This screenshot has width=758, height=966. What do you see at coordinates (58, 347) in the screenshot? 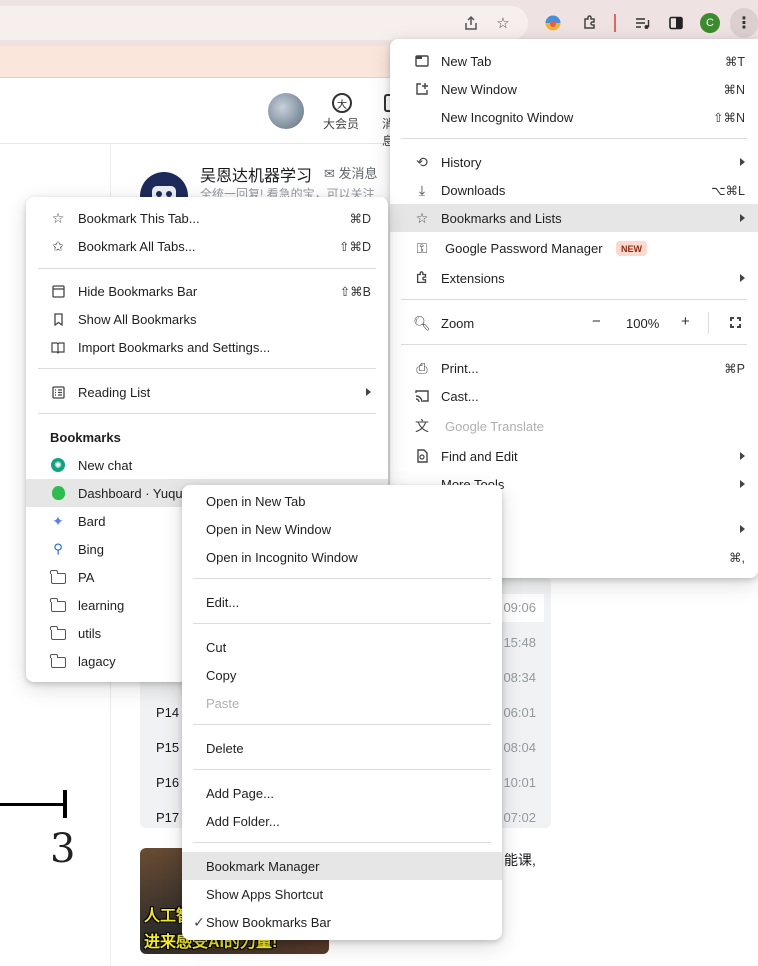
I see `import-book-icon` at bounding box center [58, 347].